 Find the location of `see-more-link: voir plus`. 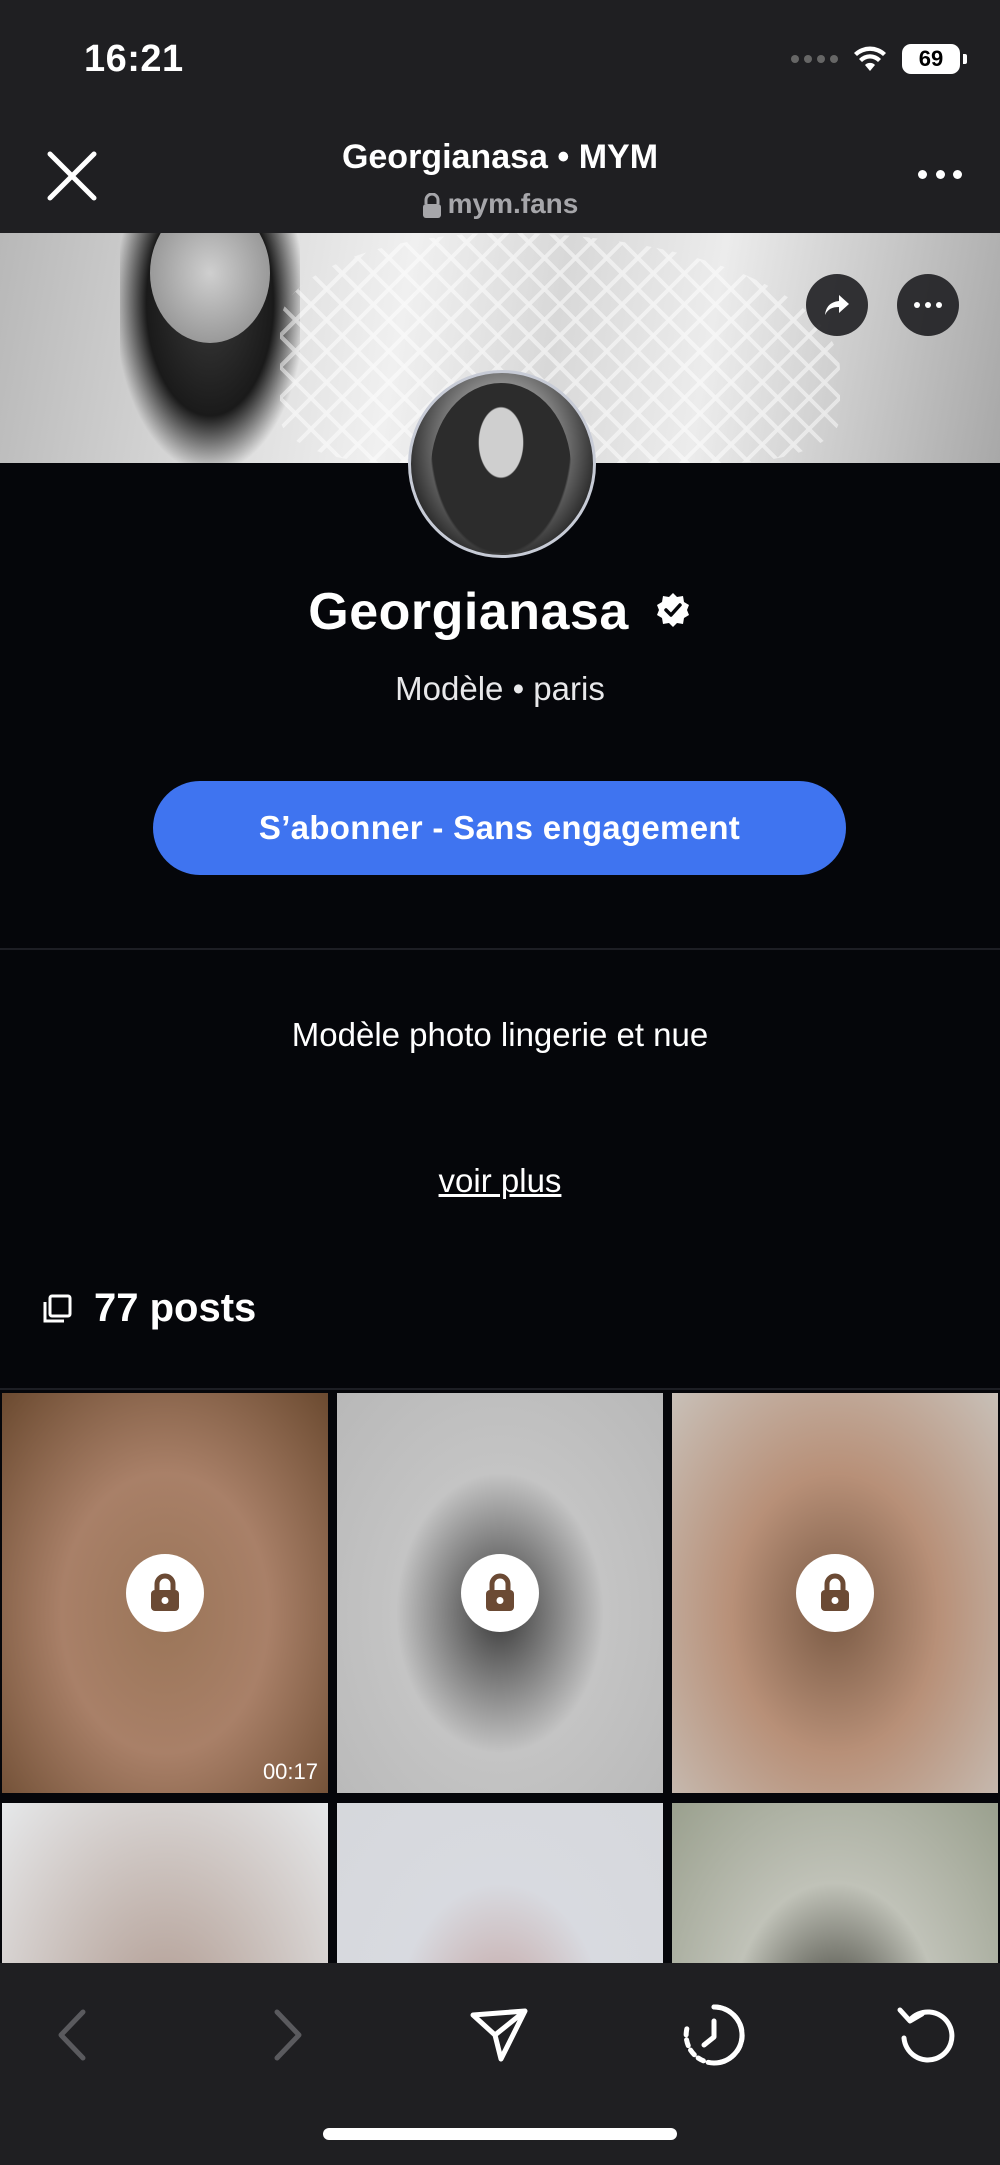

see-more-link: voir plus is located at coordinates (500, 1181).